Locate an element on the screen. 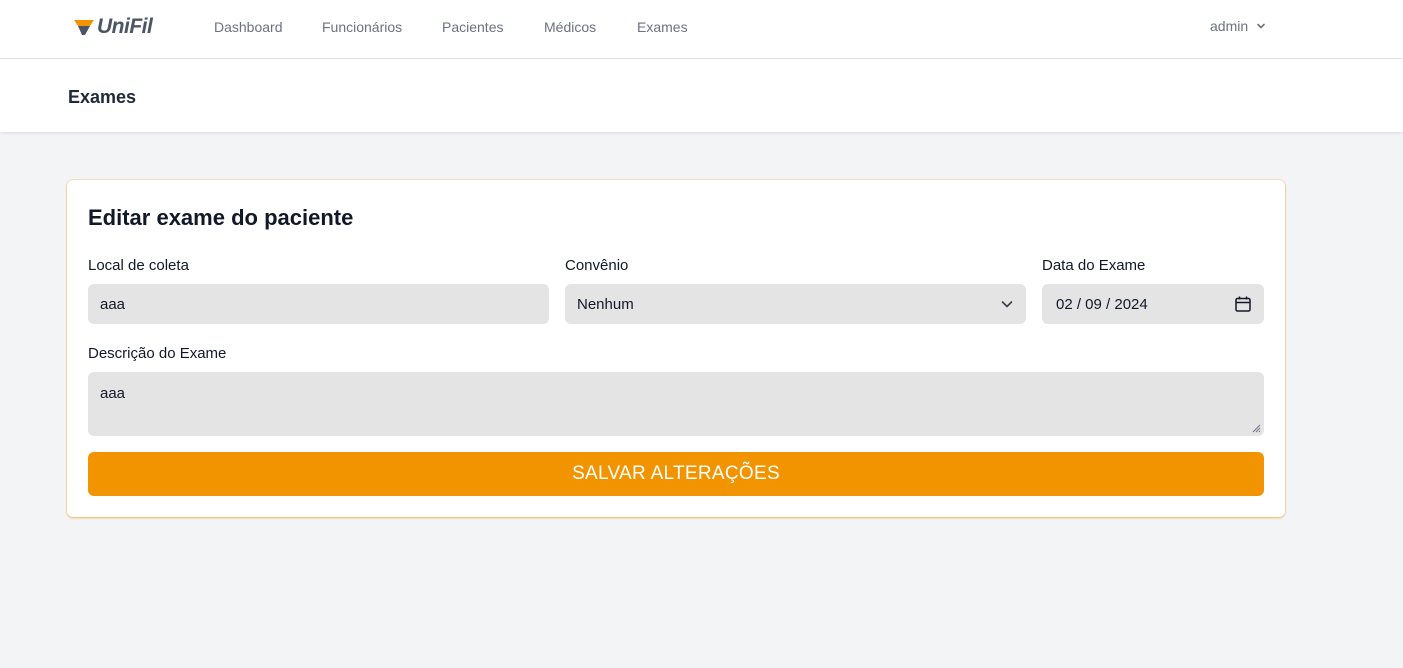 This screenshot has height=668, width=1403. resize-handle-icon is located at coordinates (1256, 428).